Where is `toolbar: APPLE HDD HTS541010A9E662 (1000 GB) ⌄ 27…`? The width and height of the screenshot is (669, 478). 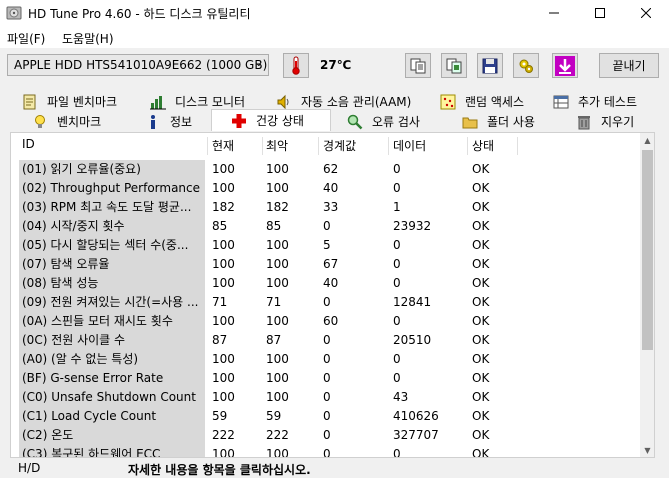 toolbar: APPLE HDD HTS541010A9E662 (1000 GB) ⌄ 27… is located at coordinates (334, 67).